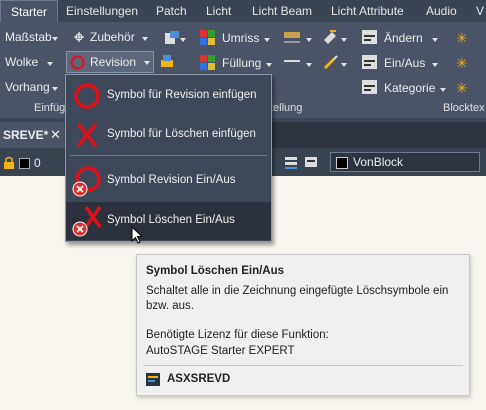  I want to click on zubehoer-button: Zubehör, so click(112, 37).